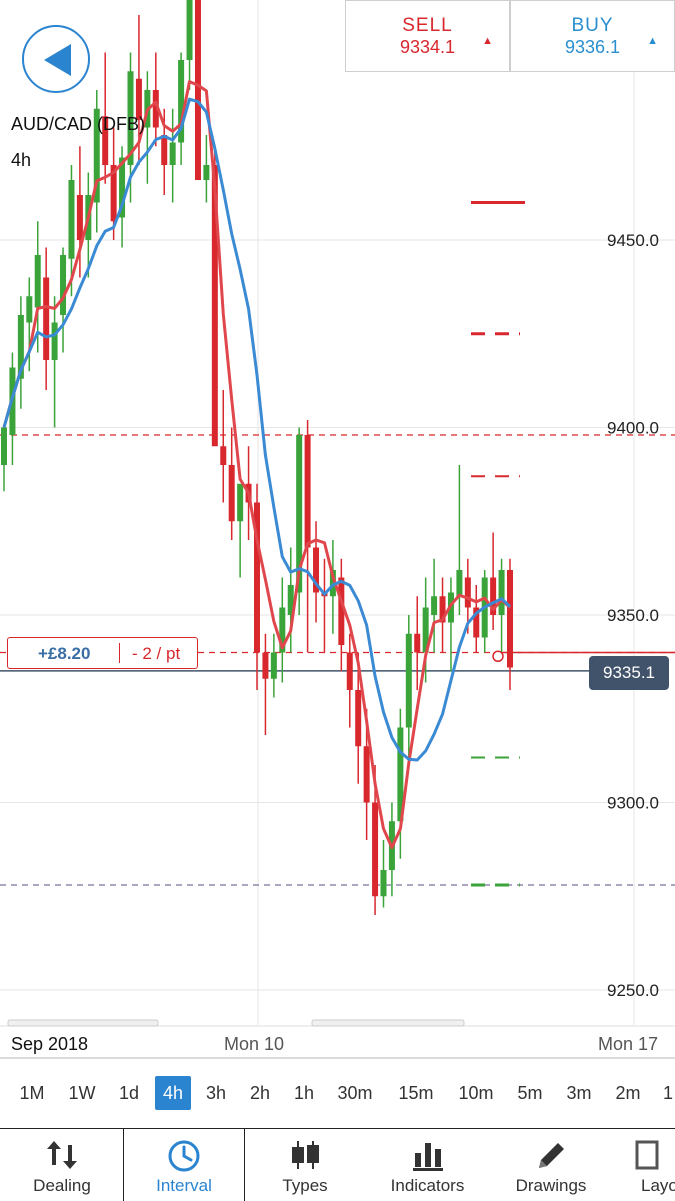 Image resolution: width=675 pixels, height=1201 pixels. What do you see at coordinates (633, 615) in the screenshot?
I see `y-tick-label: 9350.0` at bounding box center [633, 615].